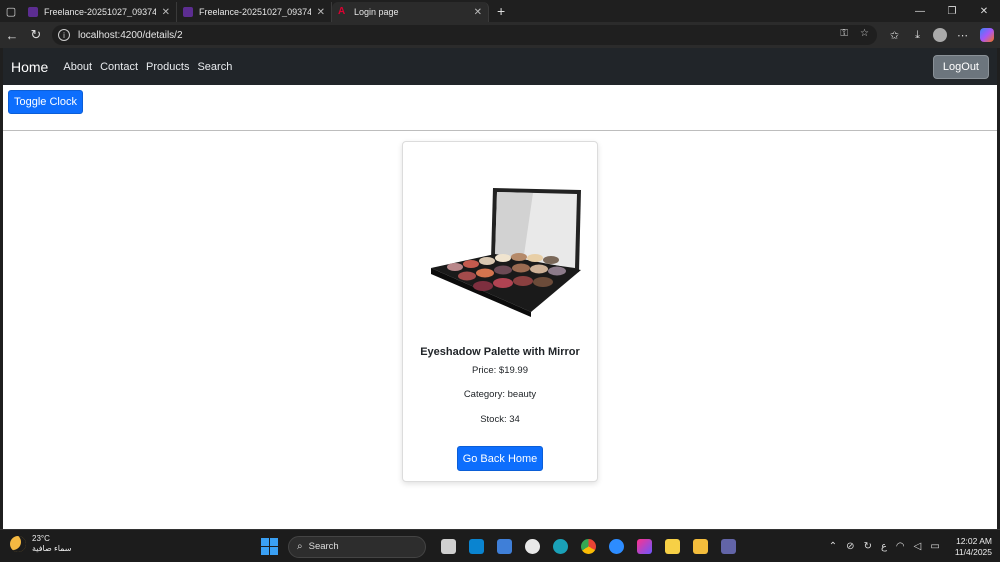 This screenshot has height=562, width=1000. I want to click on nav-link-about: About, so click(77, 67).